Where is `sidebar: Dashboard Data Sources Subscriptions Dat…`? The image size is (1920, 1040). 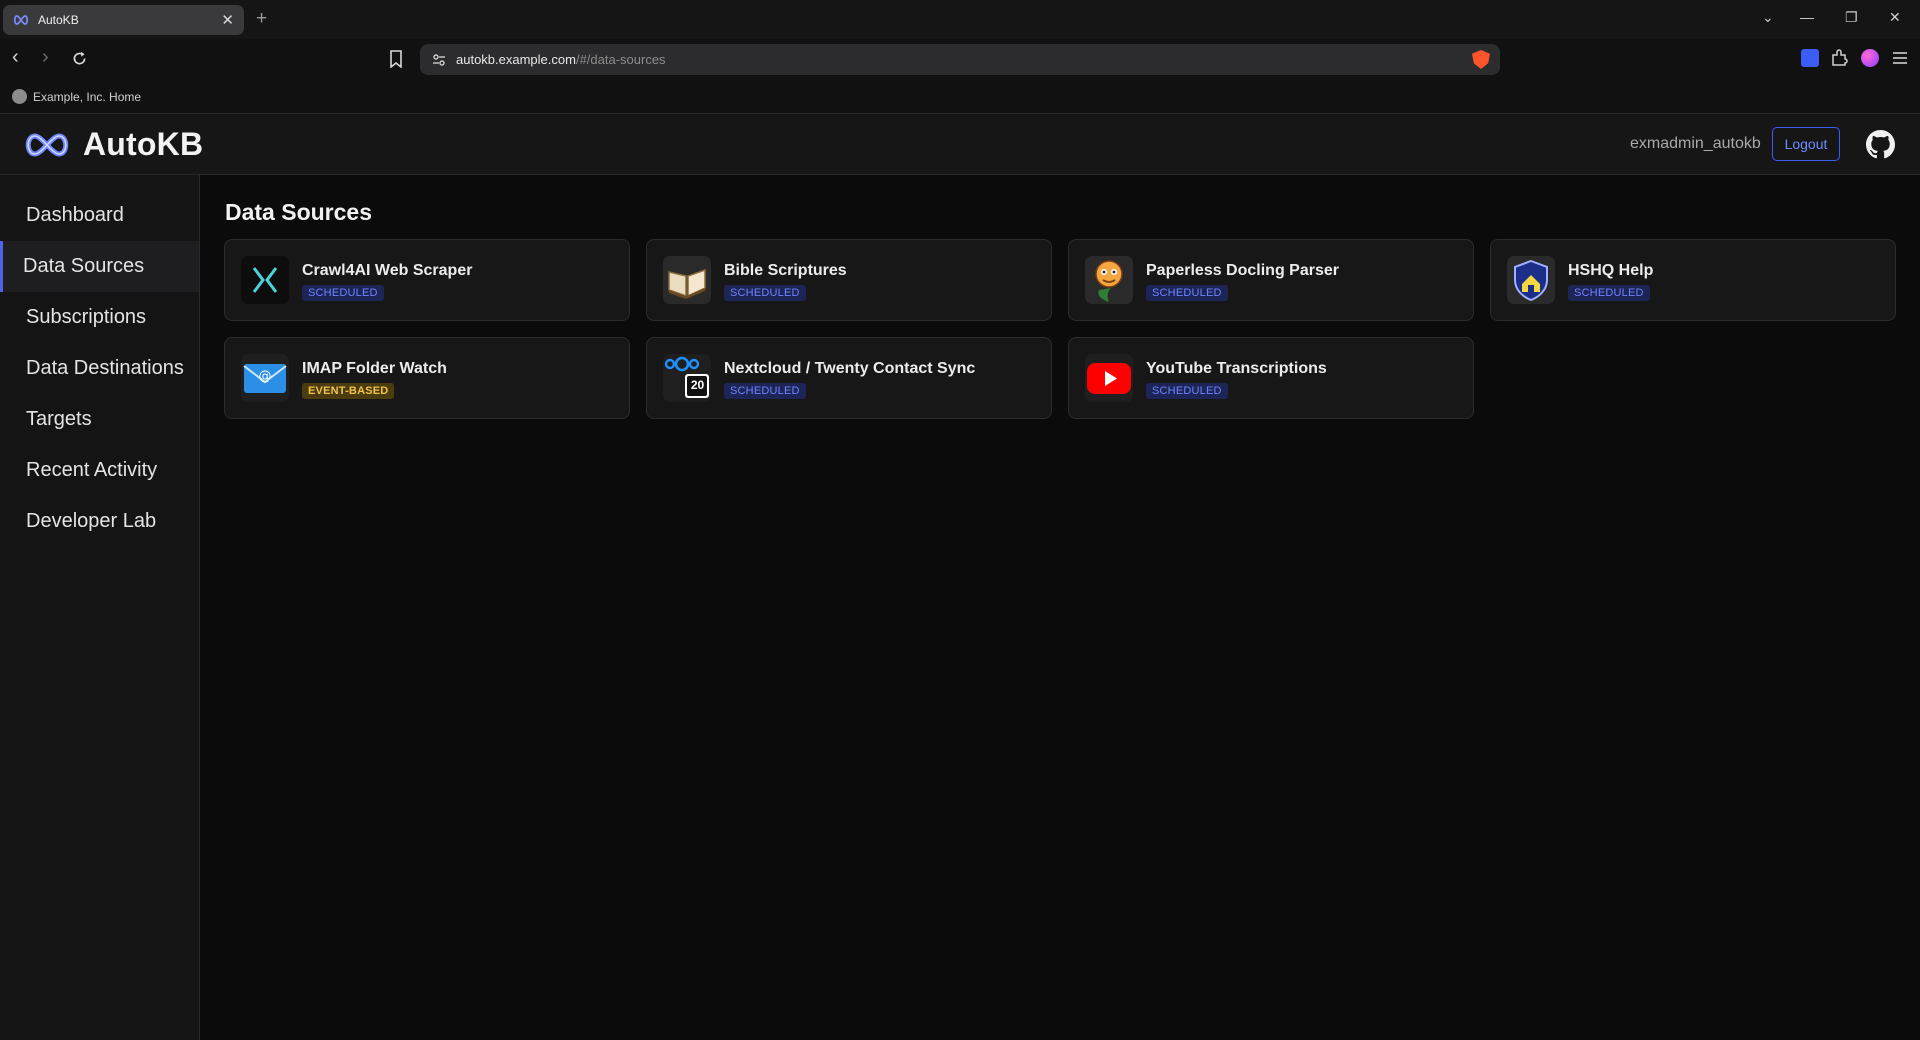
sidebar: Dashboard Data Sources Subscriptions Dat… is located at coordinates (100, 607).